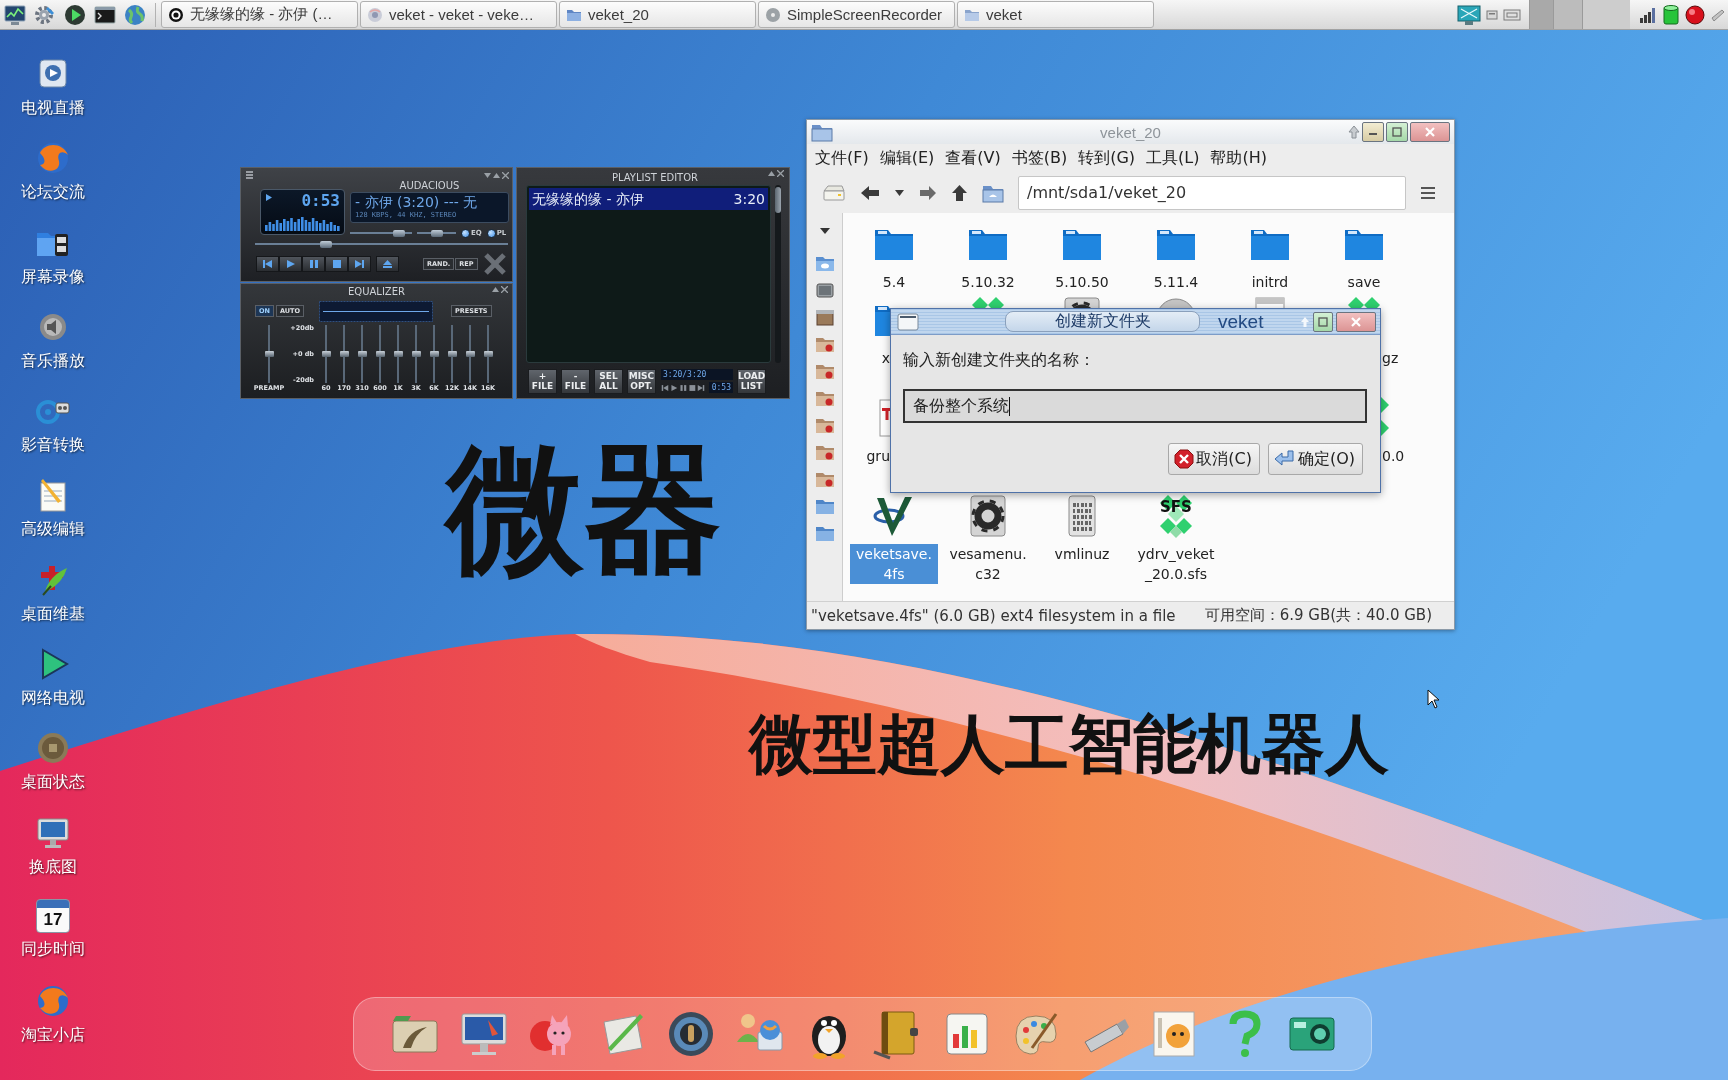 The width and height of the screenshot is (1728, 1080). What do you see at coordinates (824, 317) in the screenshot?
I see `box-icon` at bounding box center [824, 317].